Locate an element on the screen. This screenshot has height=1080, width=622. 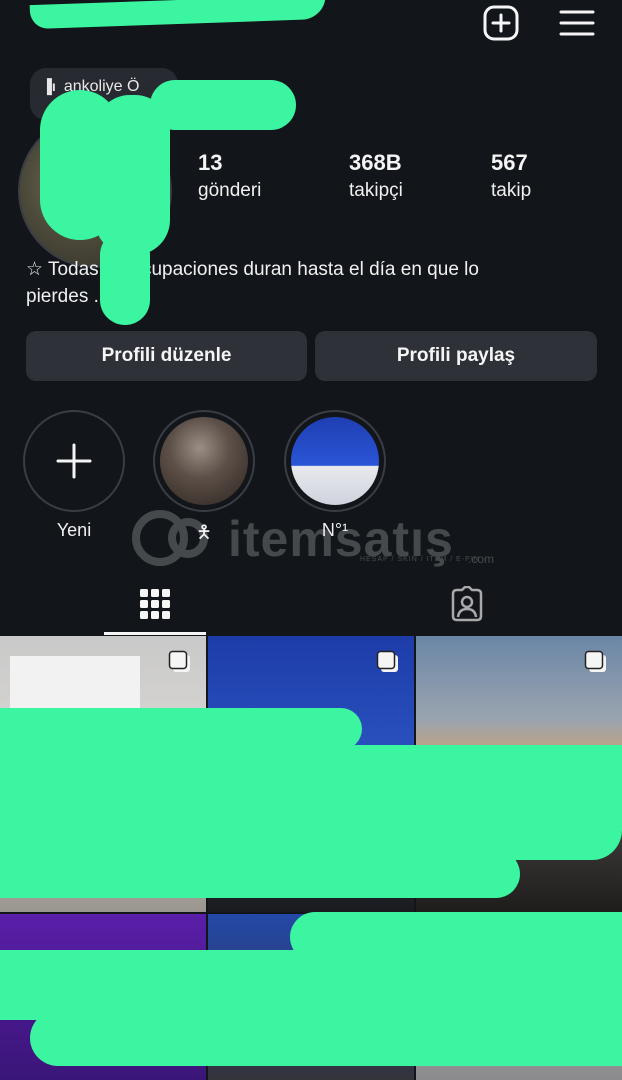
music-bars-icon: ▐ı is located at coordinates (49, 86).